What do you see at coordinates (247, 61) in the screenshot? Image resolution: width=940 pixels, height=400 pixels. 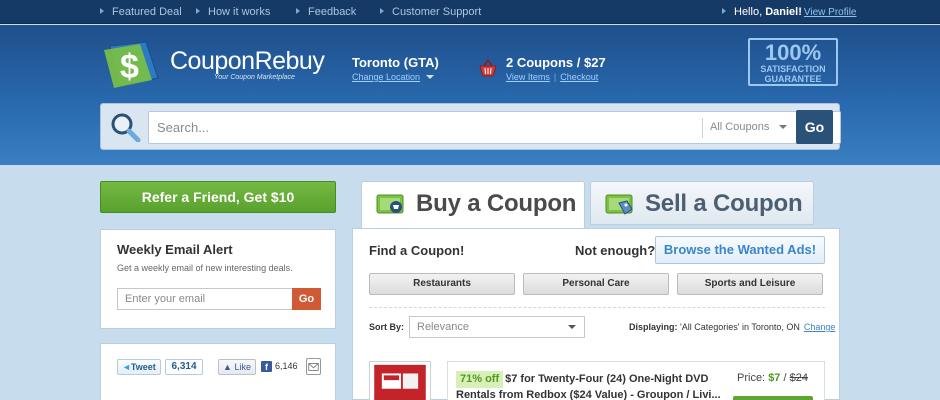 I see `logo-text: CouponRebuy` at bounding box center [247, 61].